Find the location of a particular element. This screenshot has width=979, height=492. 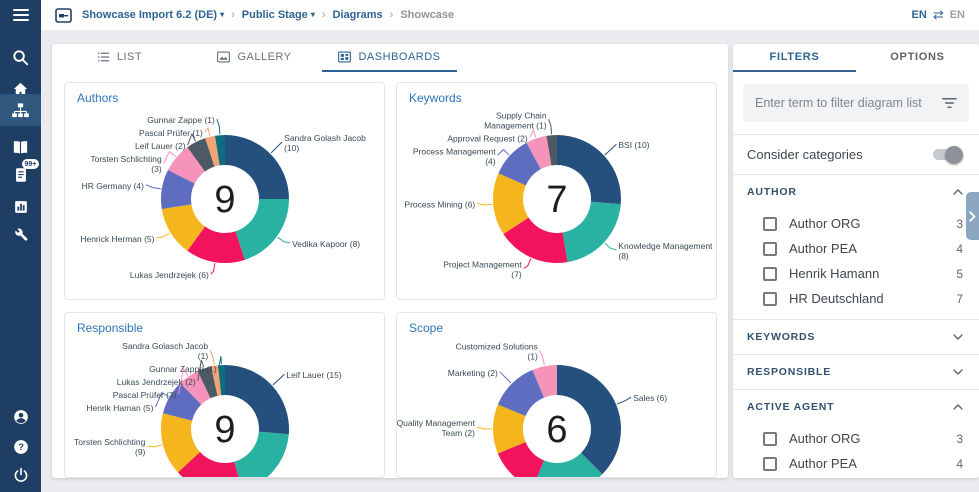

tab-gallery: GALLERY is located at coordinates (254, 58).